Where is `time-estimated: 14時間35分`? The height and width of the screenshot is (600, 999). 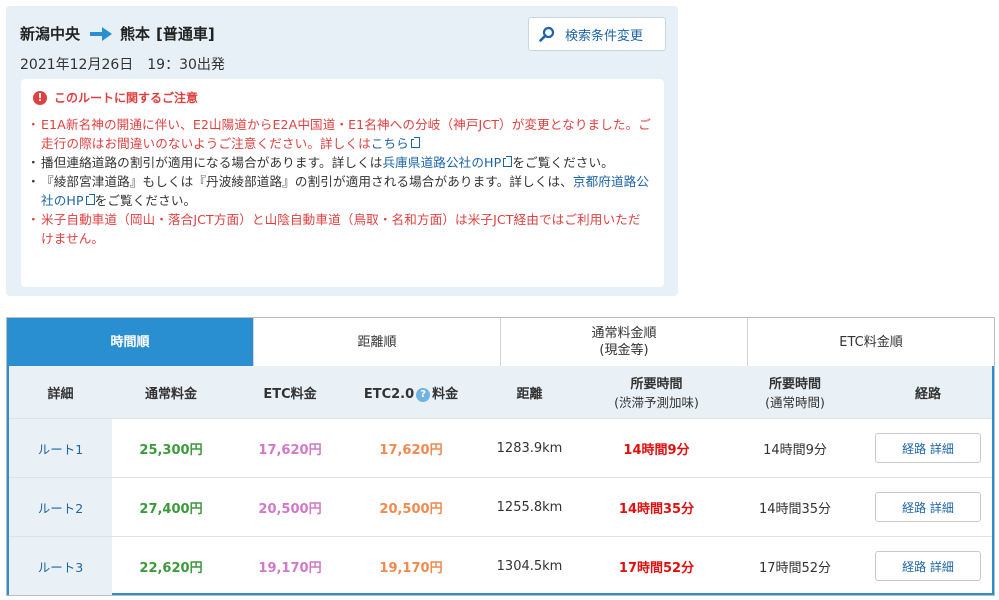
time-estimated: 14時間35分 is located at coordinates (656, 509).